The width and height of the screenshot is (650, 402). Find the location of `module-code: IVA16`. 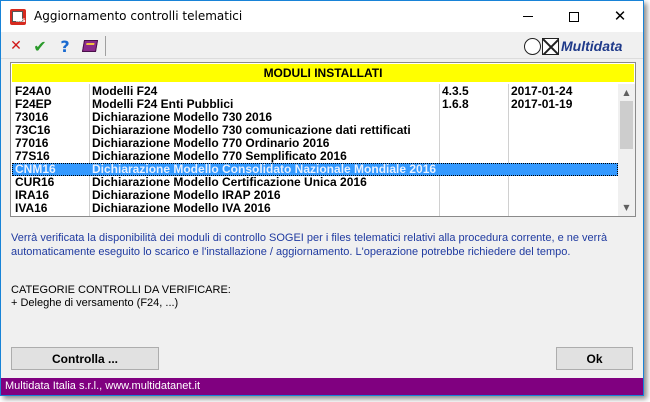

module-code: IVA16 is located at coordinates (31, 208).